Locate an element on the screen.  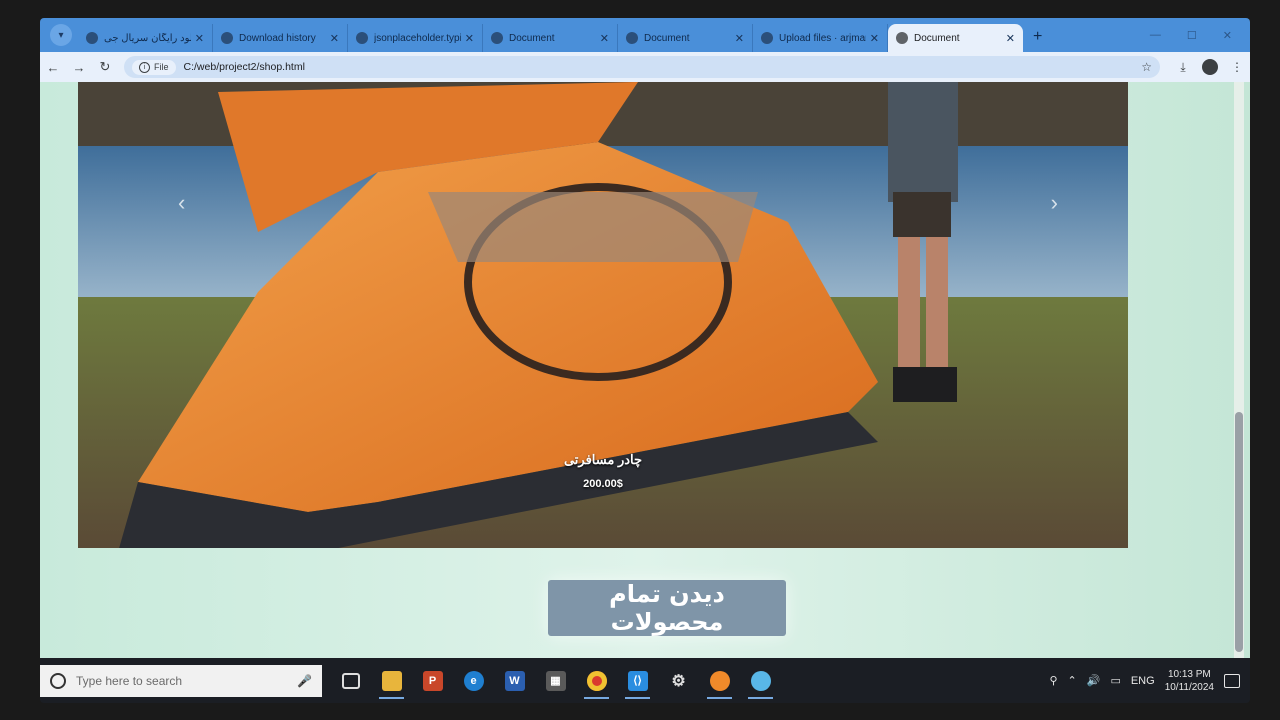
kebab-menu-icon: ⋮ is located at coordinates (1237, 67).